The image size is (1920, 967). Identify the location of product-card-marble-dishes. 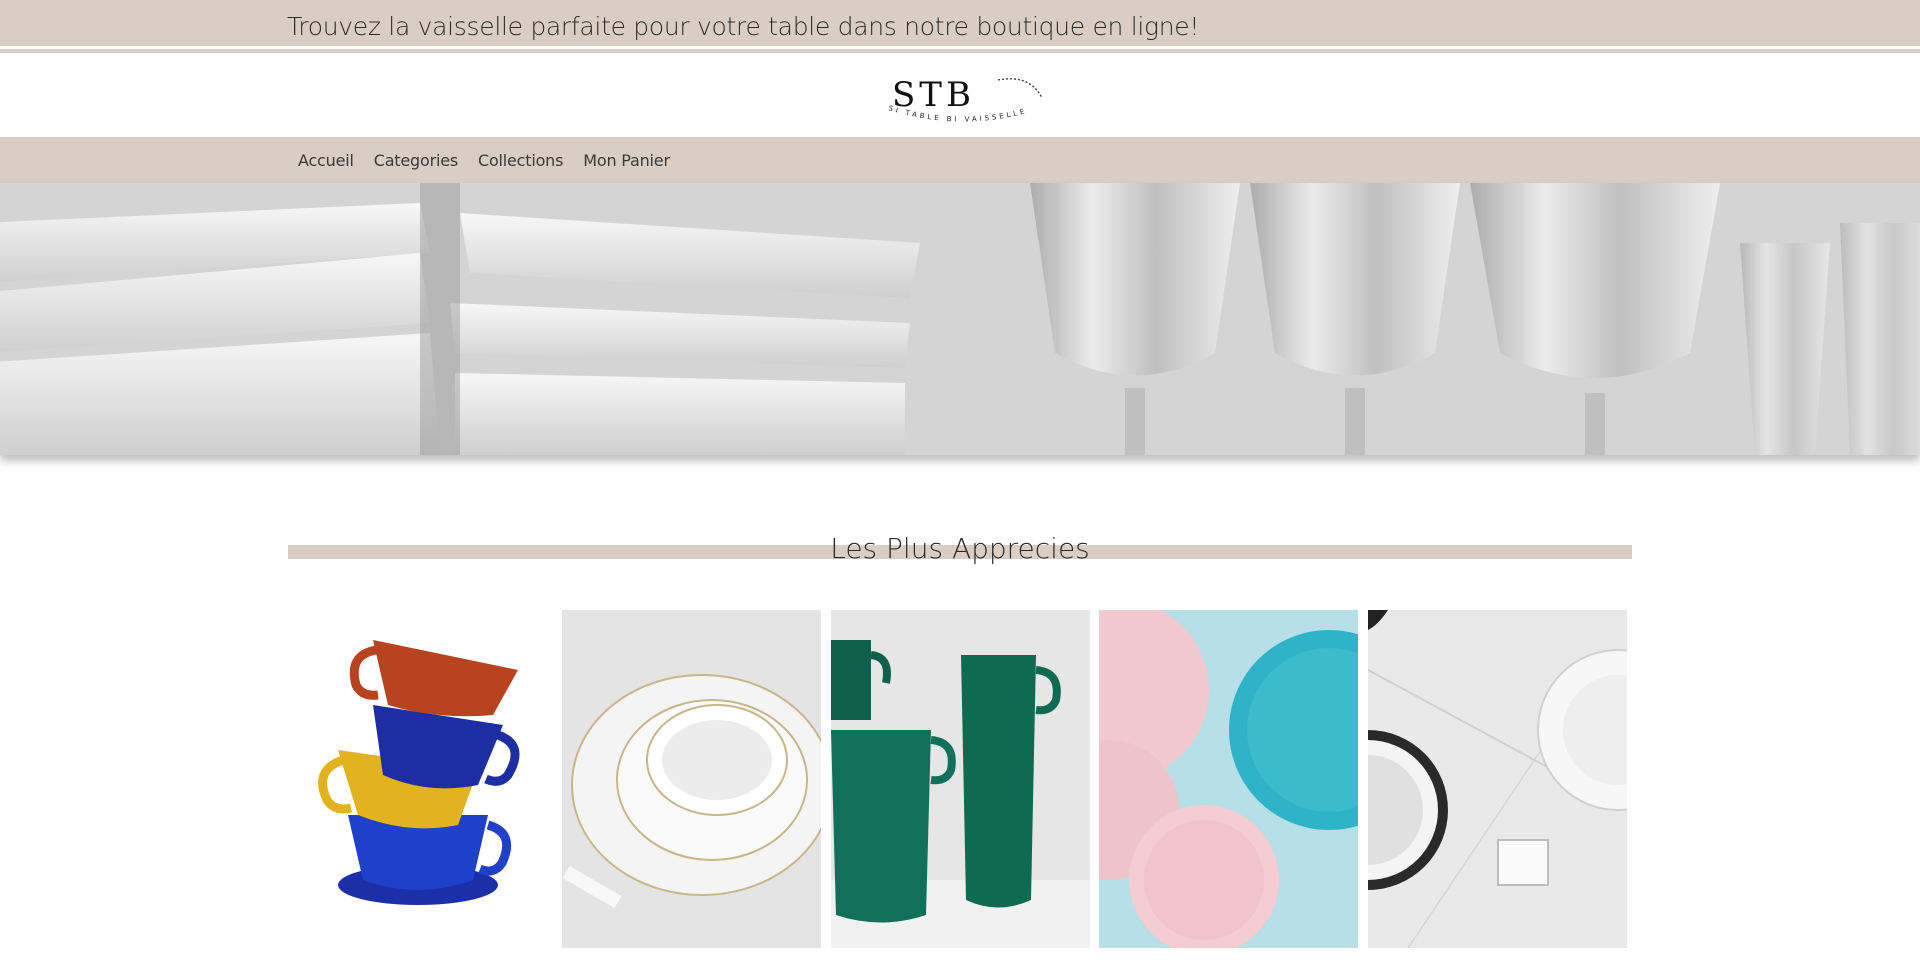
(1497, 779).